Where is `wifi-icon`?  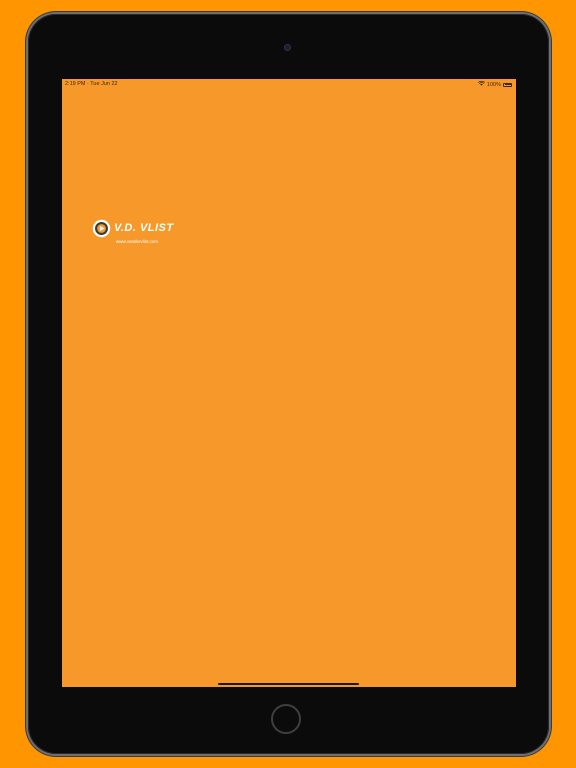 wifi-icon is located at coordinates (481, 84).